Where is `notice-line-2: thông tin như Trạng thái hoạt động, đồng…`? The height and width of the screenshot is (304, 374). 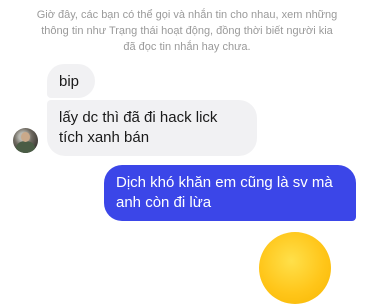 notice-line-2: thông tin như Trạng thái hoạt động, đồng… is located at coordinates (187, 31).